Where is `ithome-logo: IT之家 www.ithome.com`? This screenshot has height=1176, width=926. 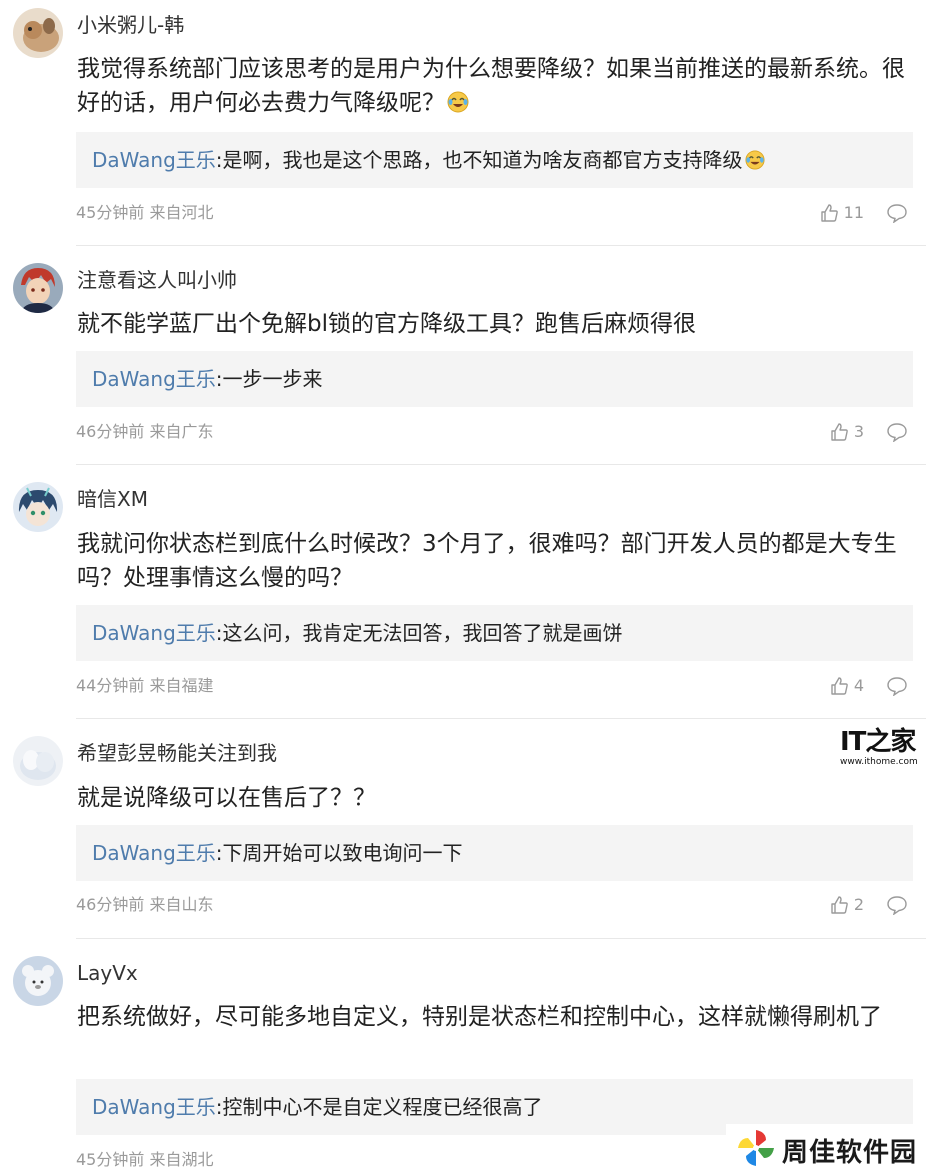
ithome-logo: IT之家 www.ithome.com is located at coordinates (879, 751).